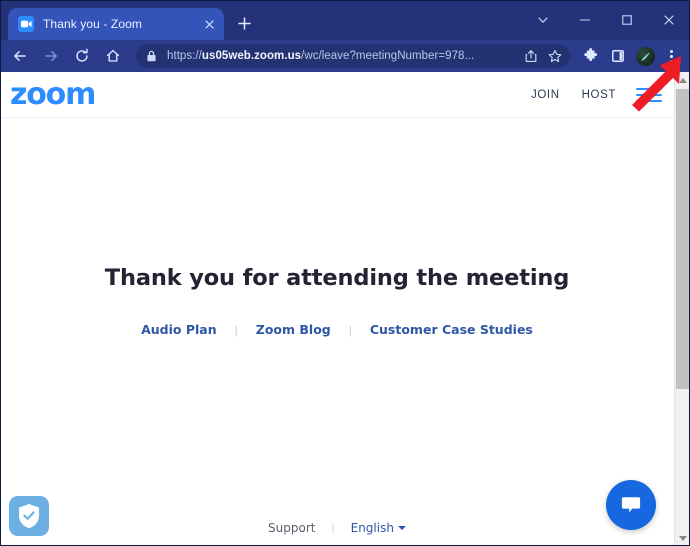 This screenshot has height=546, width=690. I want to click on customer-case-studies-link: Customer Case Studies, so click(451, 329).